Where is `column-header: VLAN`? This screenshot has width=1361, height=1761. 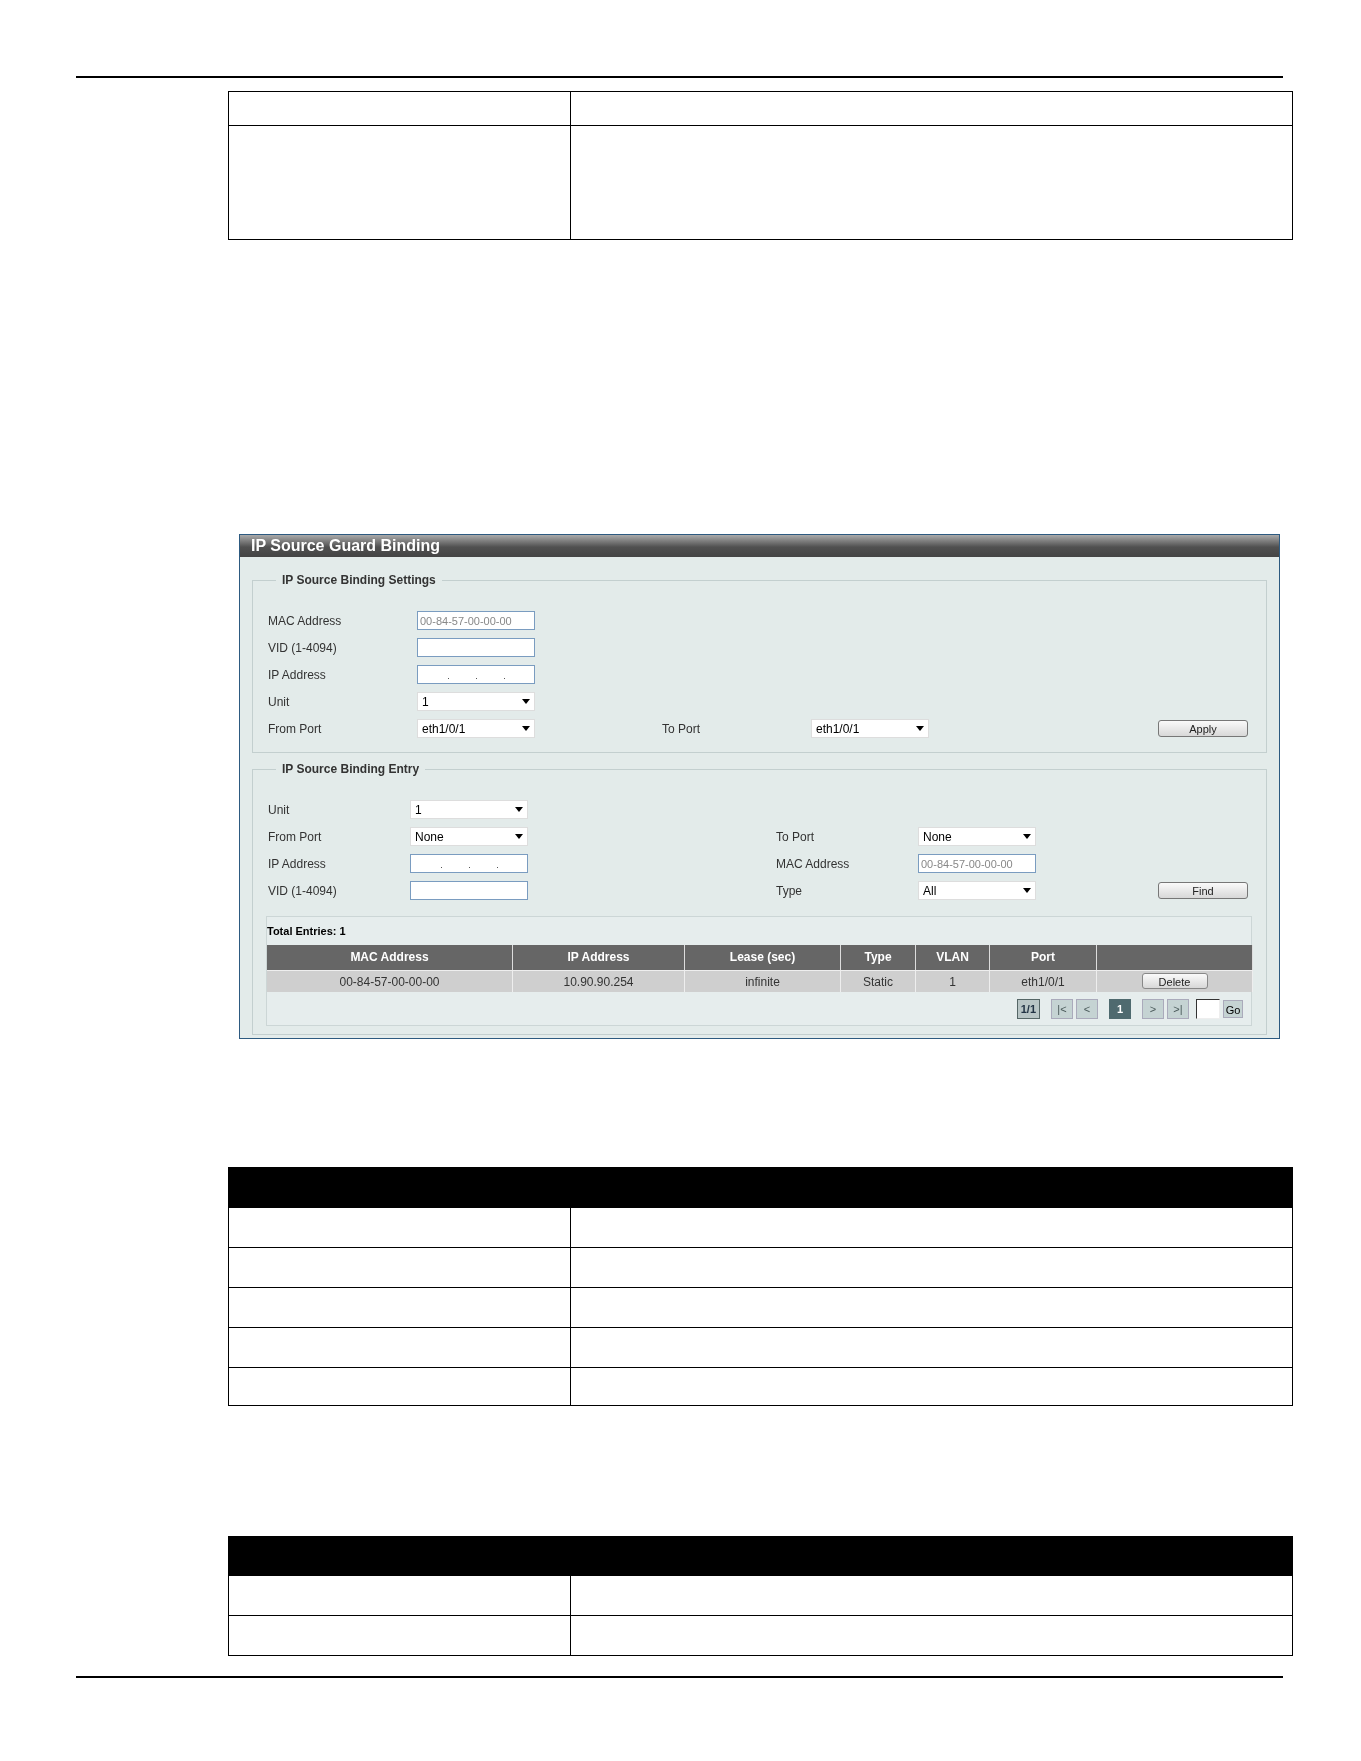 column-header: VLAN is located at coordinates (953, 957).